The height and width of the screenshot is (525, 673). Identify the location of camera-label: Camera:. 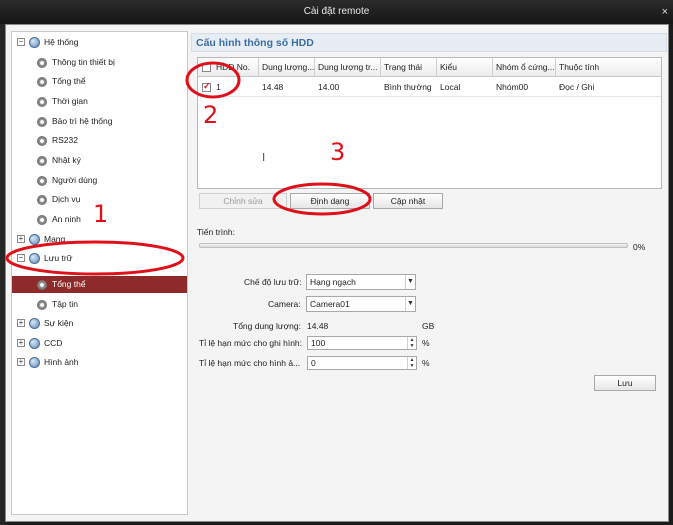
(284, 304).